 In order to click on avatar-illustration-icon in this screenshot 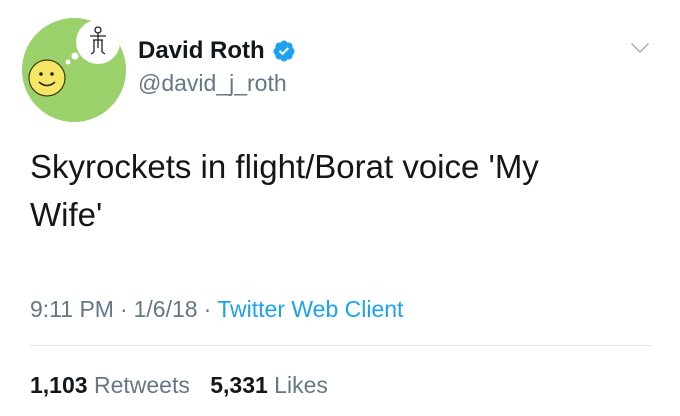, I will do `click(74, 70)`.